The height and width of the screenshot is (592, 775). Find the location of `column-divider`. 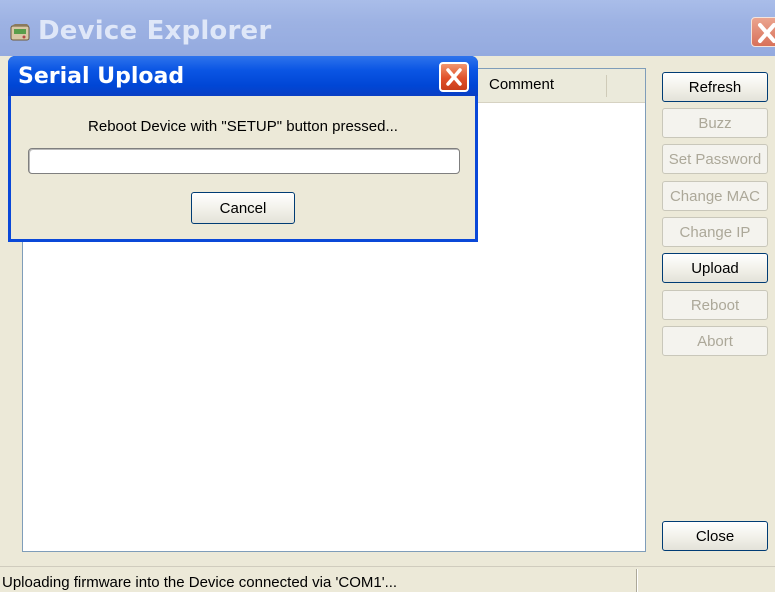

column-divider is located at coordinates (606, 86).